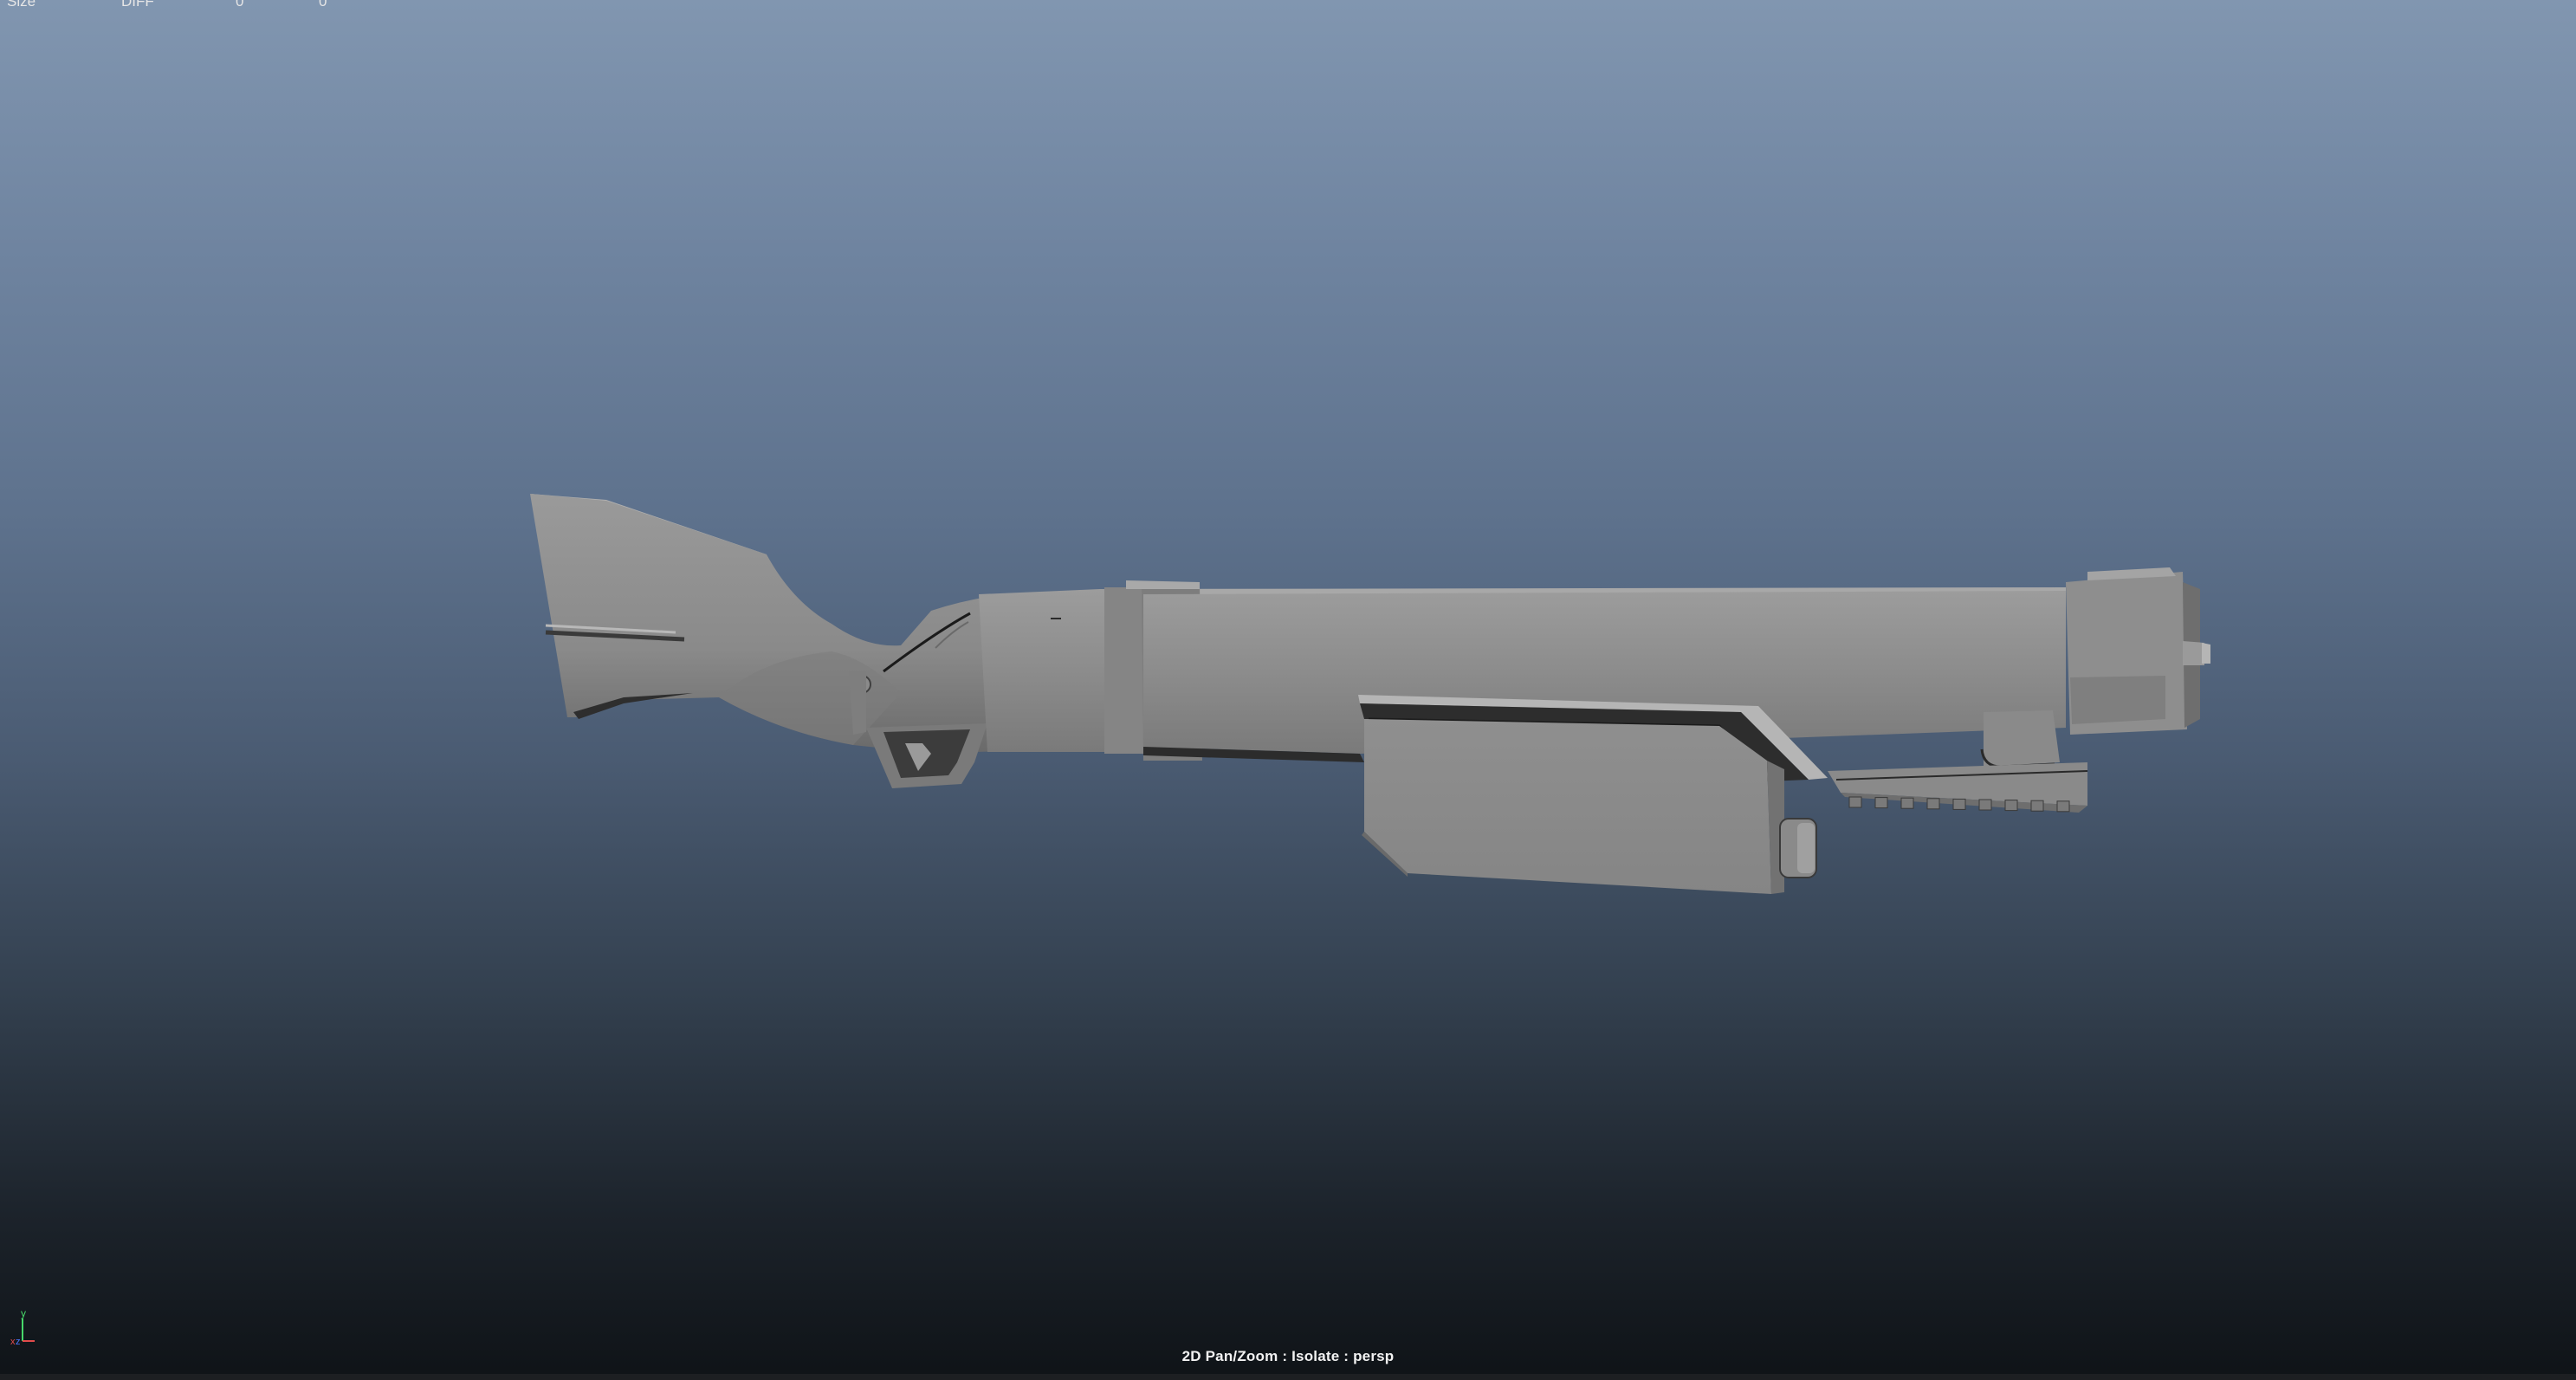 This screenshot has width=2576, height=1380. Describe the element at coordinates (18, 1342) in the screenshot. I see `axis-z-label: z` at that location.